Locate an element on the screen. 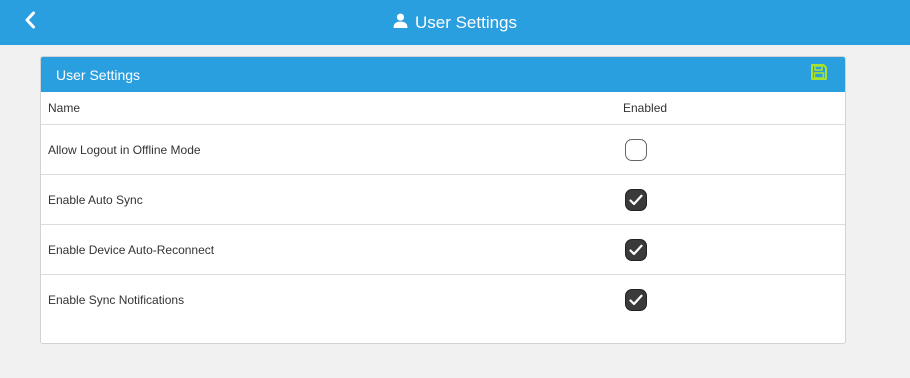 This screenshot has width=910, height=378. top-title: User Settings is located at coordinates (455, 23).